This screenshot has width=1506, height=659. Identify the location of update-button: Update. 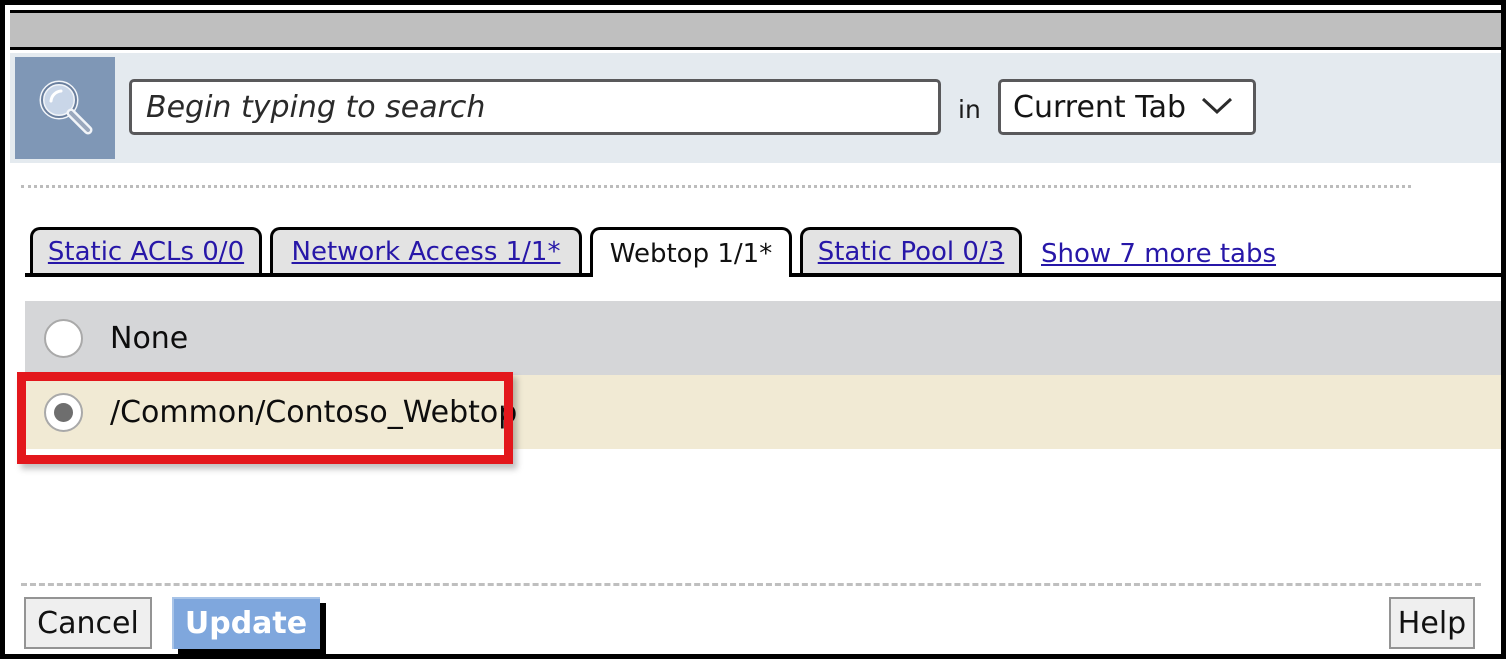
(246, 623).